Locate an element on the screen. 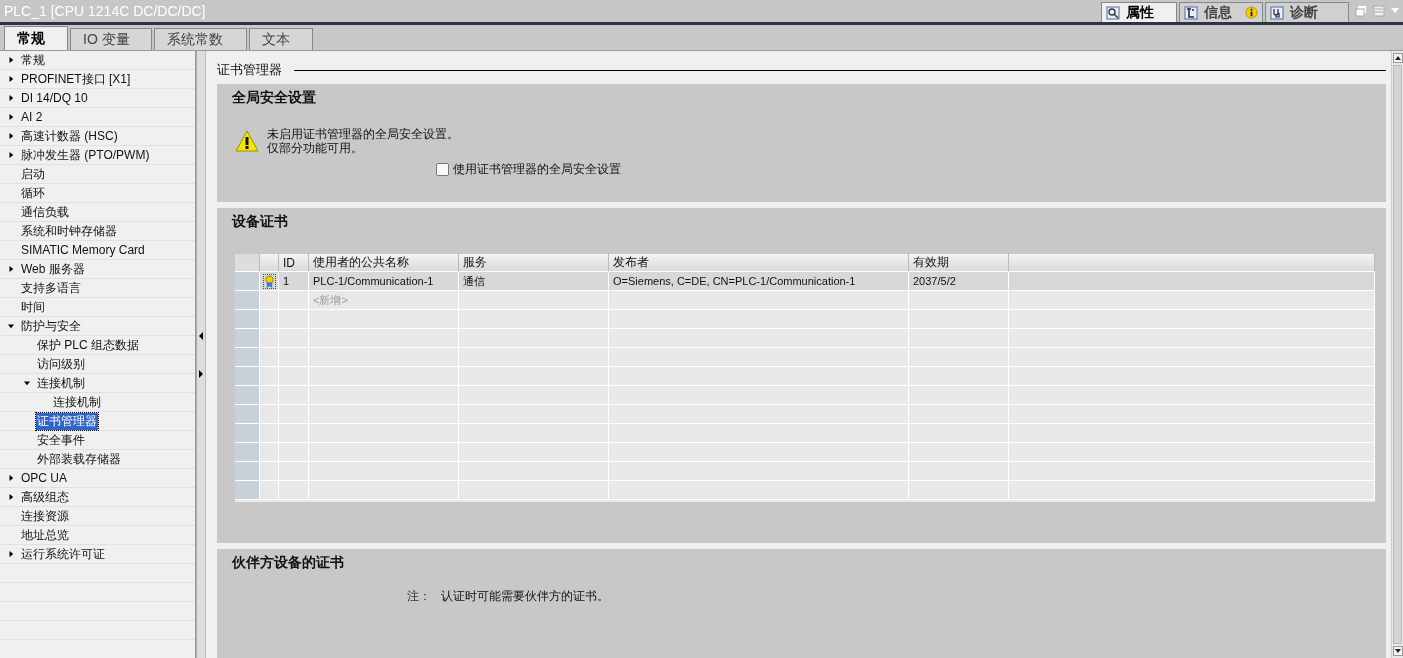 The width and height of the screenshot is (1403, 658). magnifier-icon is located at coordinates (1113, 12).